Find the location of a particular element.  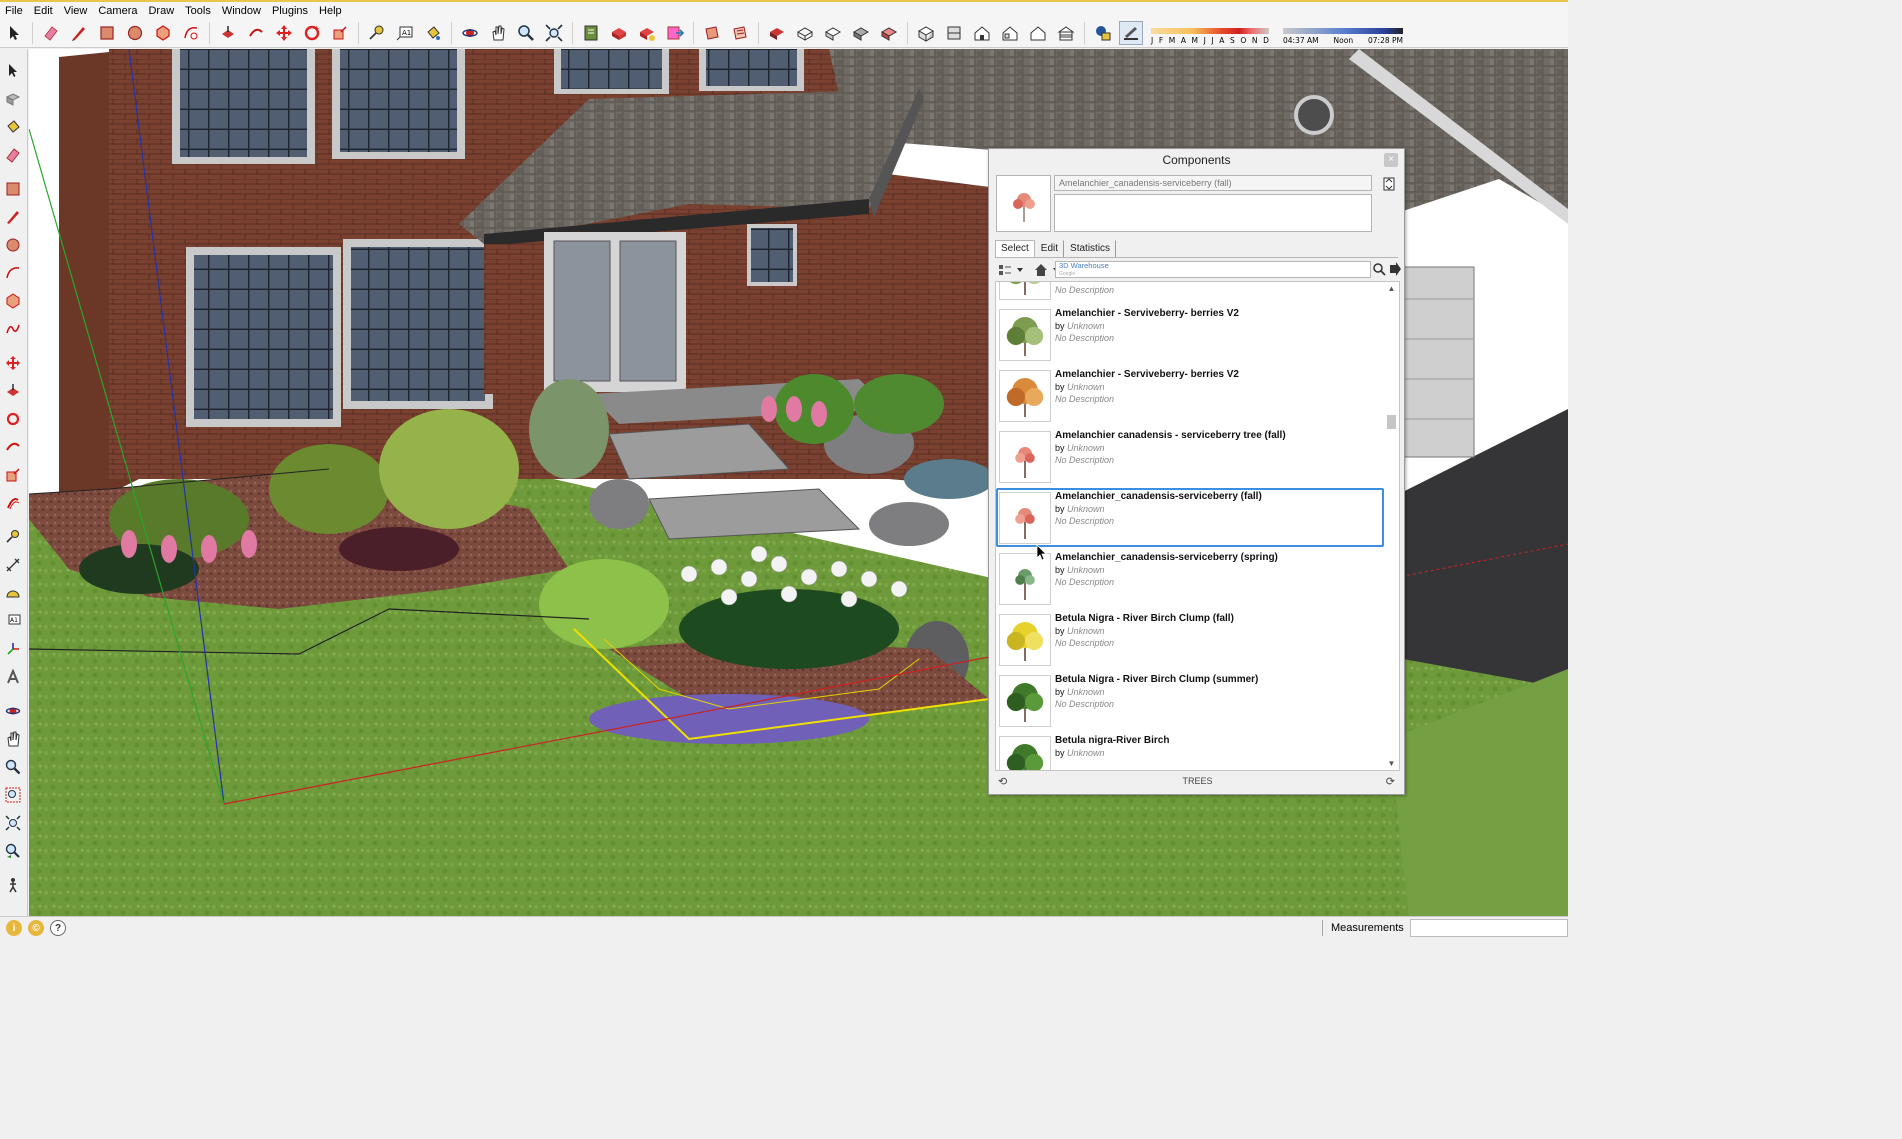

menu-camera: Camera is located at coordinates (118, 11).